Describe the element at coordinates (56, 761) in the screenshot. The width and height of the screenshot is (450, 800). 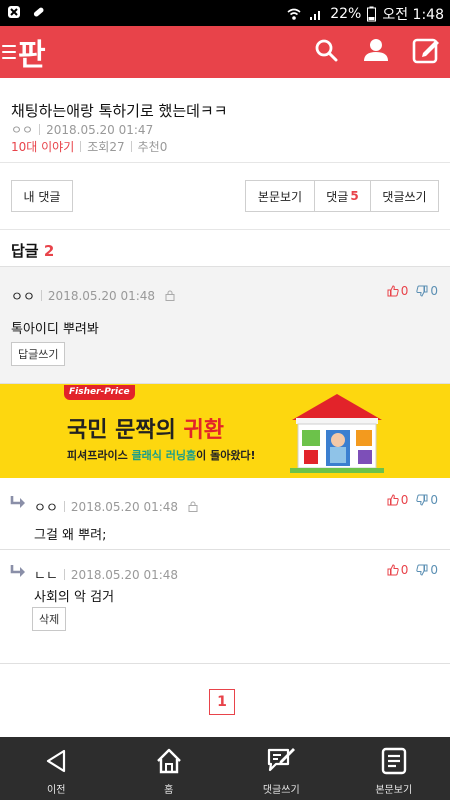
I see `back-icon` at that location.